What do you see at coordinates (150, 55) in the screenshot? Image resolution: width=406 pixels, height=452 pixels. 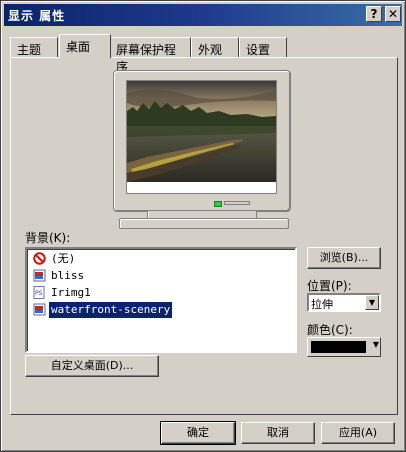 I see `tab-screensaver: 屏幕保护程序` at bounding box center [150, 55].